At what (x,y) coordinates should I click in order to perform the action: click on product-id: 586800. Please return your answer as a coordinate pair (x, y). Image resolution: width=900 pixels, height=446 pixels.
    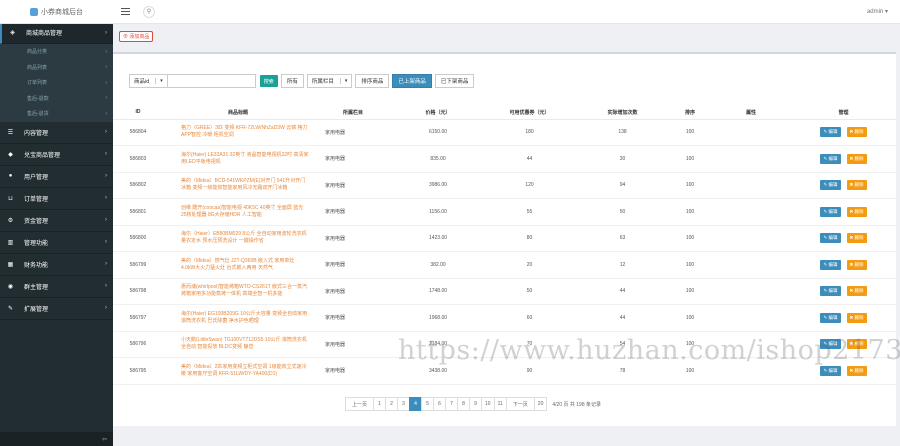
    Looking at the image, I should click on (138, 238).